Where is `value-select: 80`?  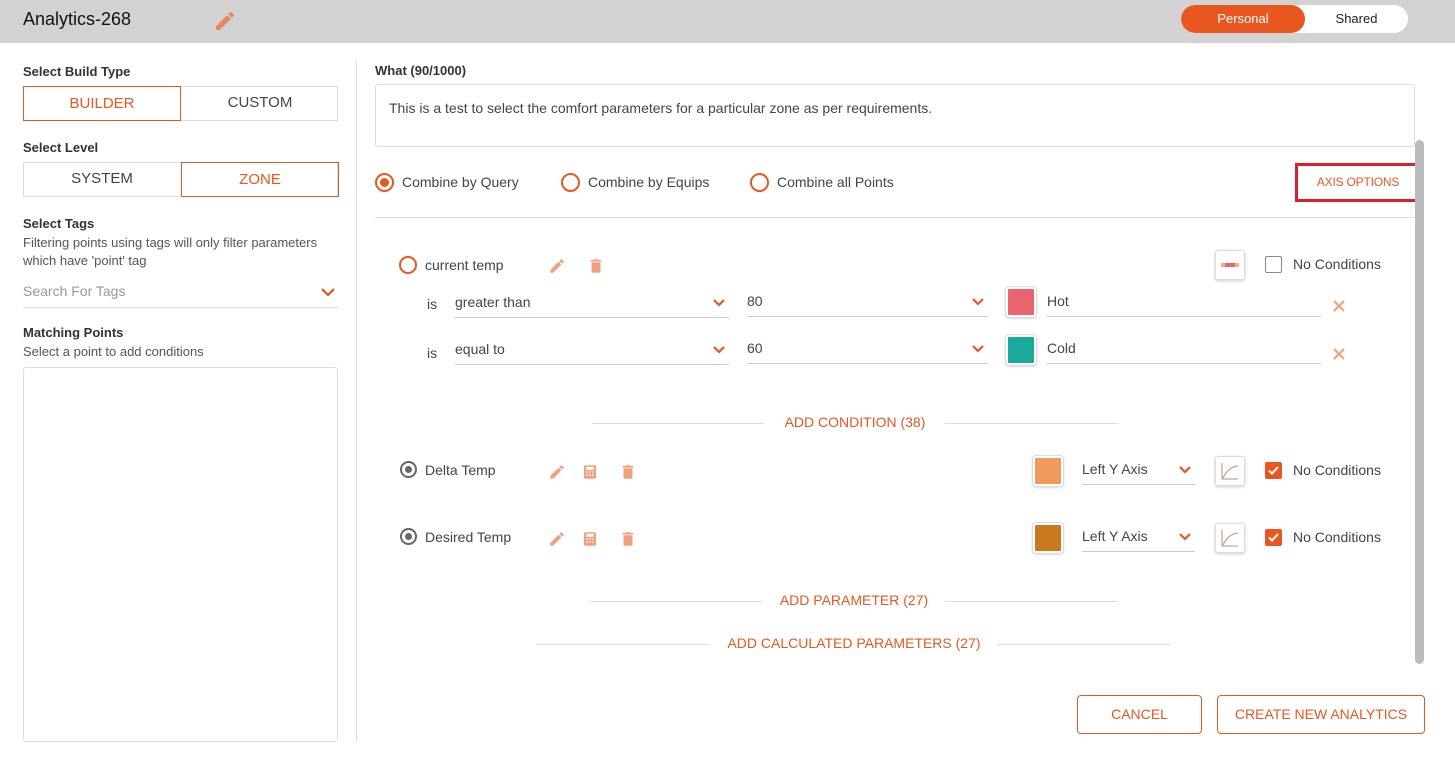 value-select: 80 is located at coordinates (867, 304).